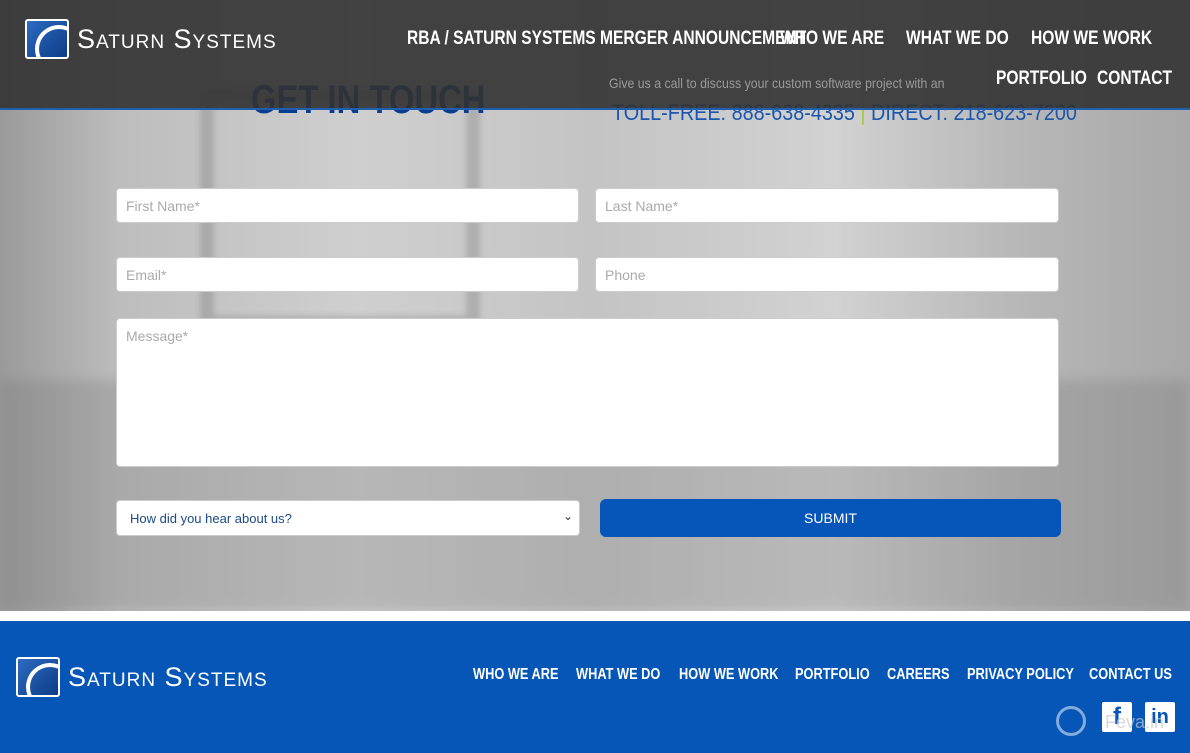 The height and width of the screenshot is (753, 1190). Describe the element at coordinates (618, 675) in the screenshot. I see `footer-nav-what-we-do: WHAT WE DO` at that location.